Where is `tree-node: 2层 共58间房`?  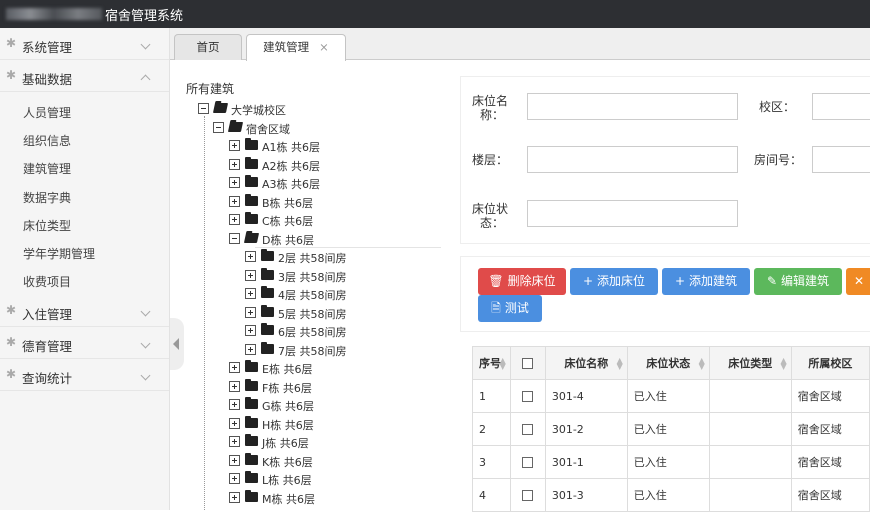 tree-node: 2层 共58间房 is located at coordinates (316, 257).